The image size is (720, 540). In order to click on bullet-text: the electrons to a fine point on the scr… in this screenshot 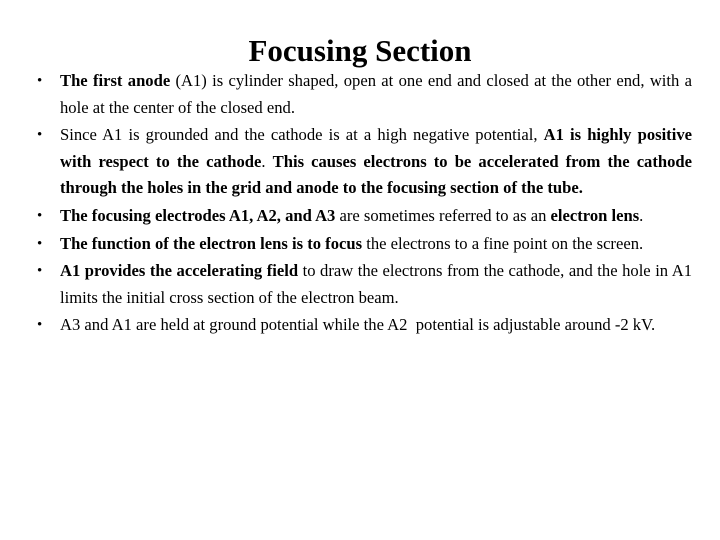, I will do `click(503, 243)`.